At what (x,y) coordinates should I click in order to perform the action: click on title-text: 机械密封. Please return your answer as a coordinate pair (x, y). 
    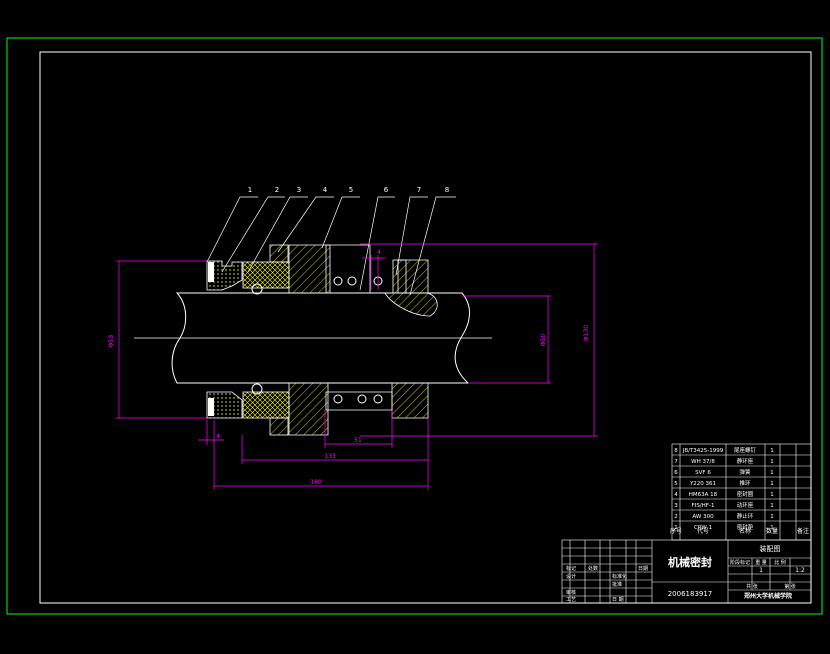
    Looking at the image, I should click on (690, 562).